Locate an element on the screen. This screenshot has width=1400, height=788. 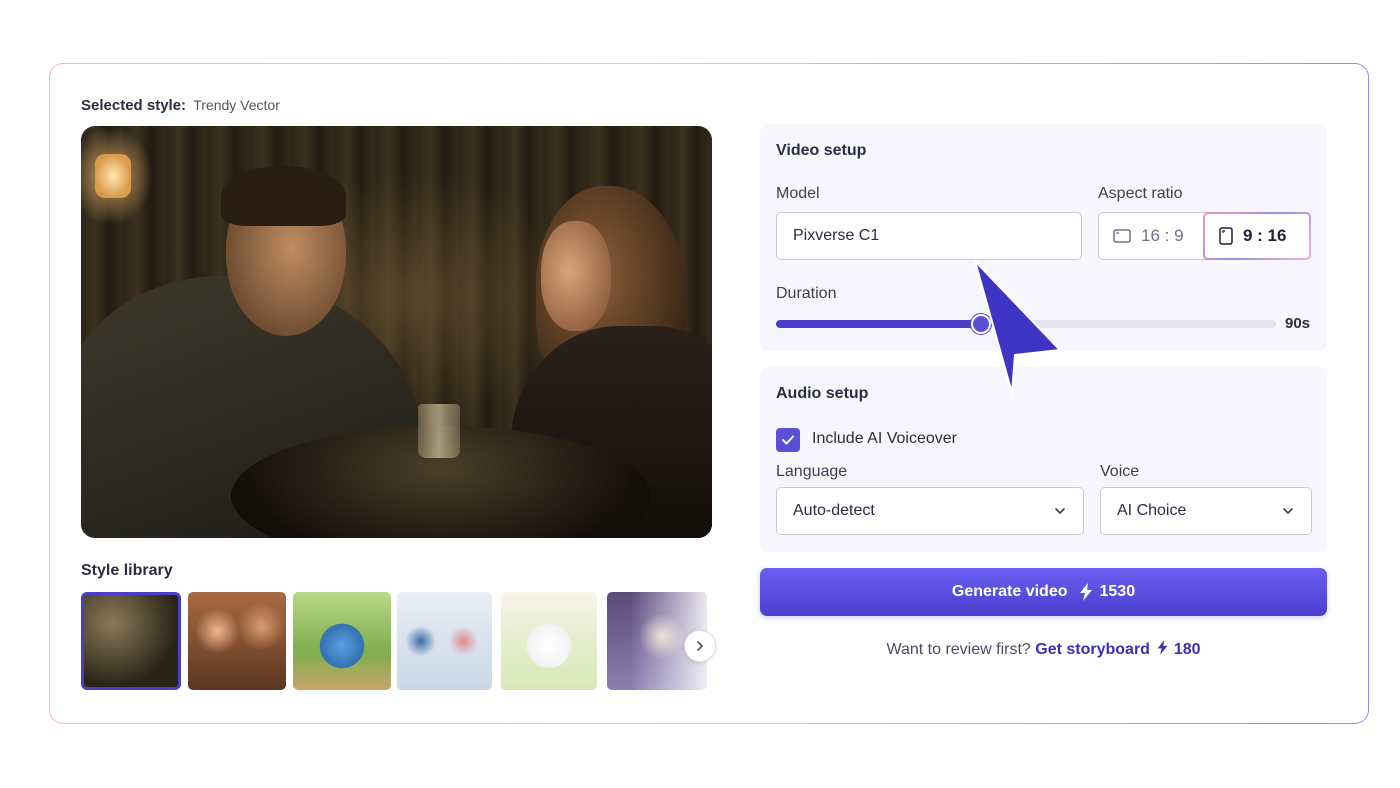
aspect-ratio-16-9-option: 16 : 9 is located at coordinates (1151, 236).